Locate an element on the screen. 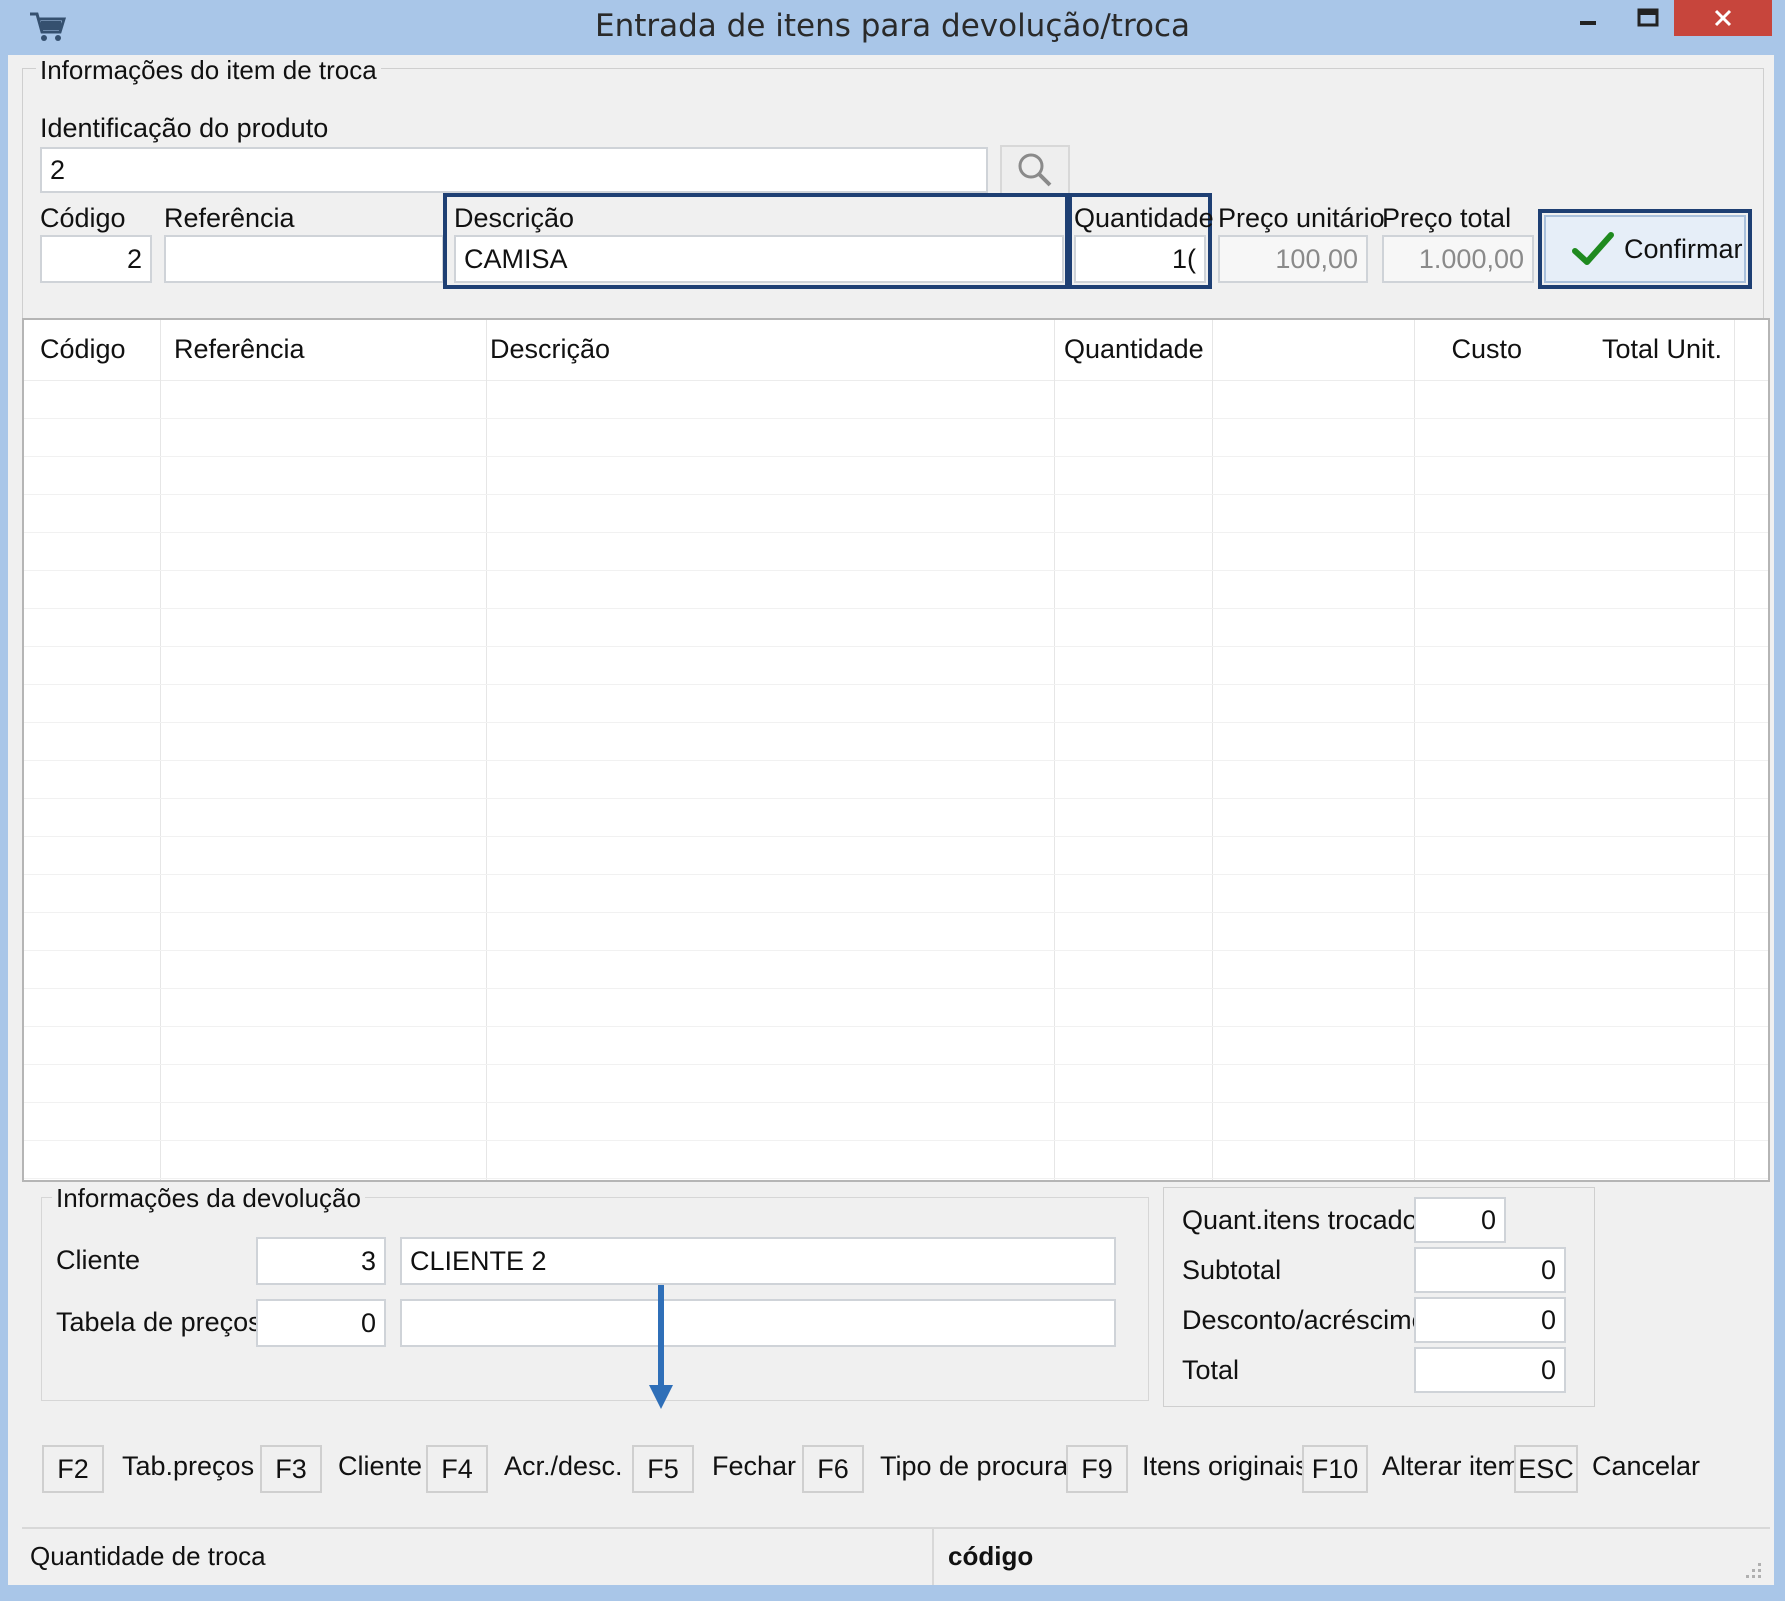  window-title: Entrada de itens para devolução/troca is located at coordinates (892, 26).